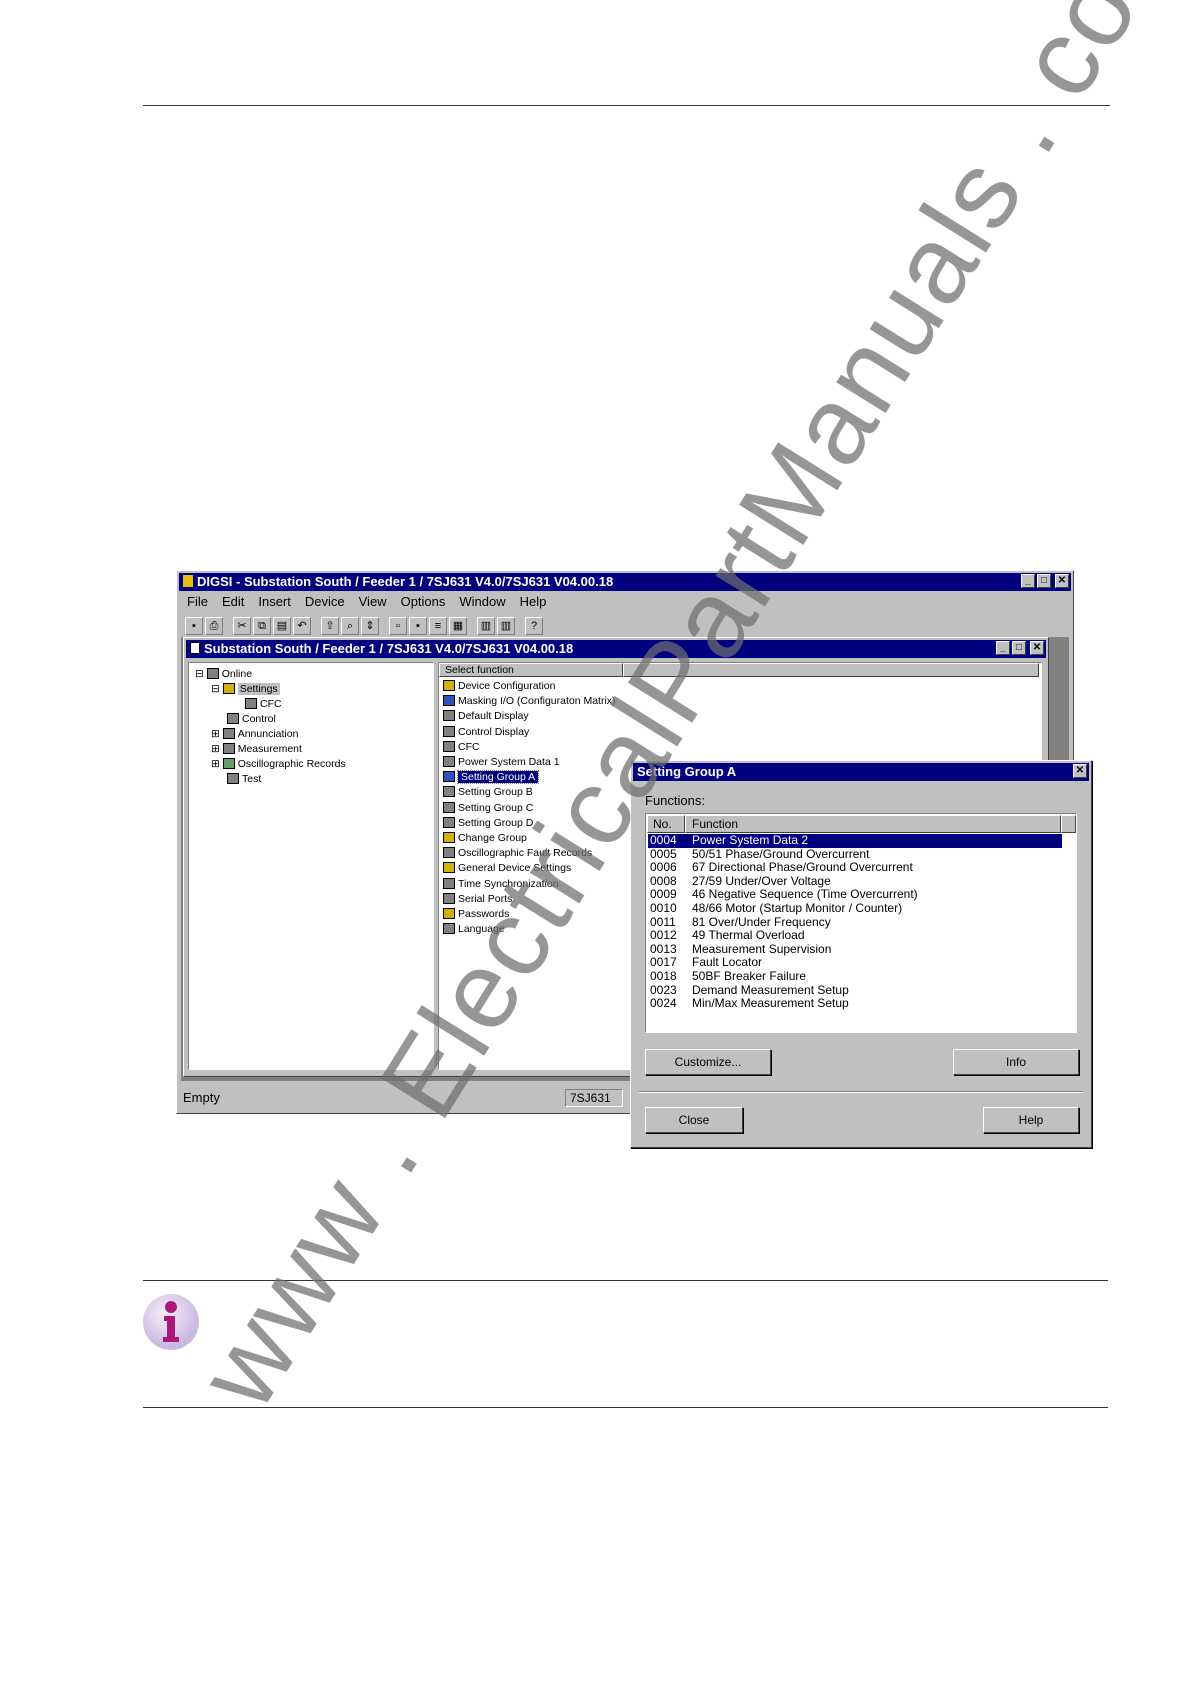 The image size is (1190, 1682). Describe the element at coordinates (228, 733) in the screenshot. I see `annunciation-icon` at that location.